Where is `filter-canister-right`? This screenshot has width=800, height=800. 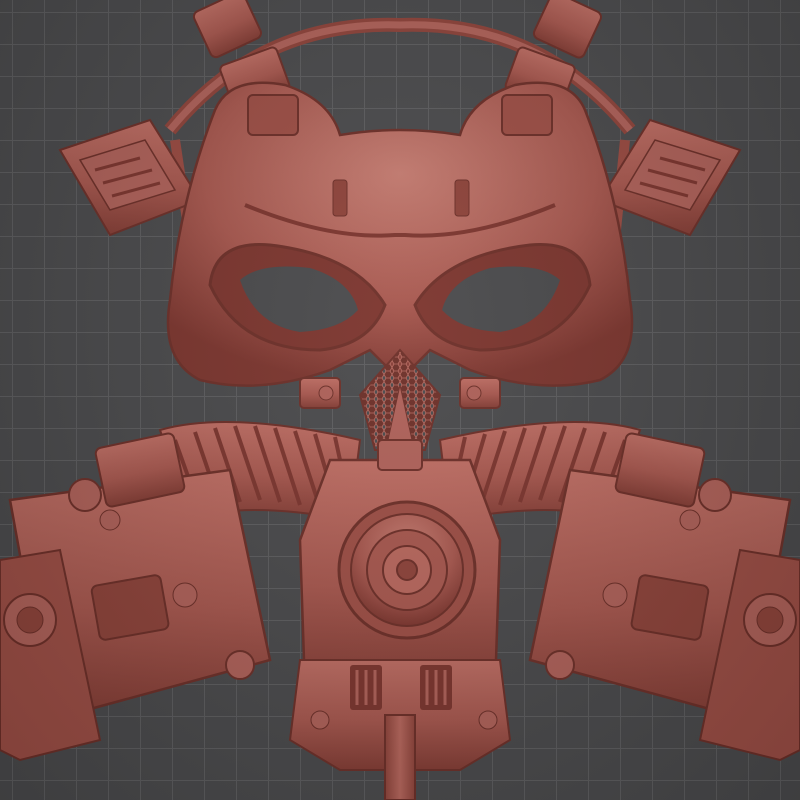 filter-canister-right is located at coordinates (664, 597).